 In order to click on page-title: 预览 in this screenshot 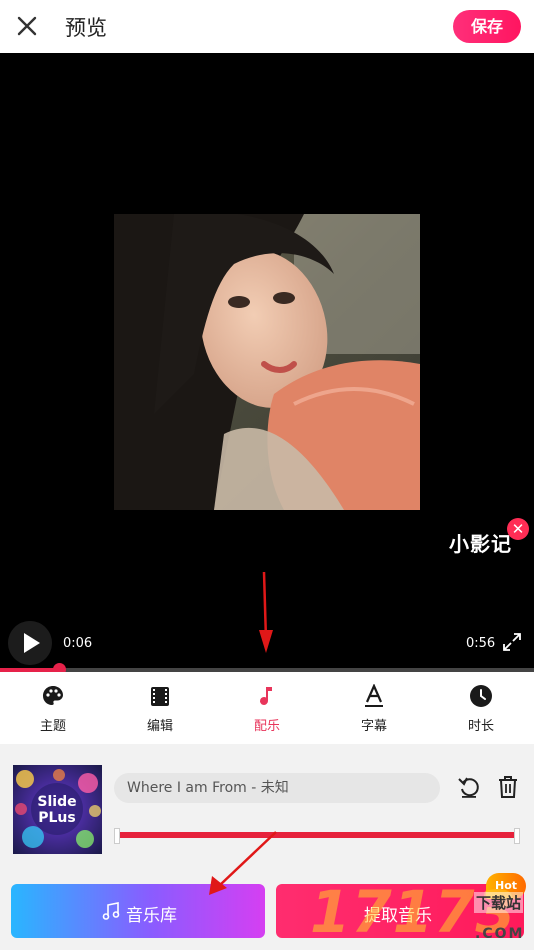, I will do `click(86, 28)`.